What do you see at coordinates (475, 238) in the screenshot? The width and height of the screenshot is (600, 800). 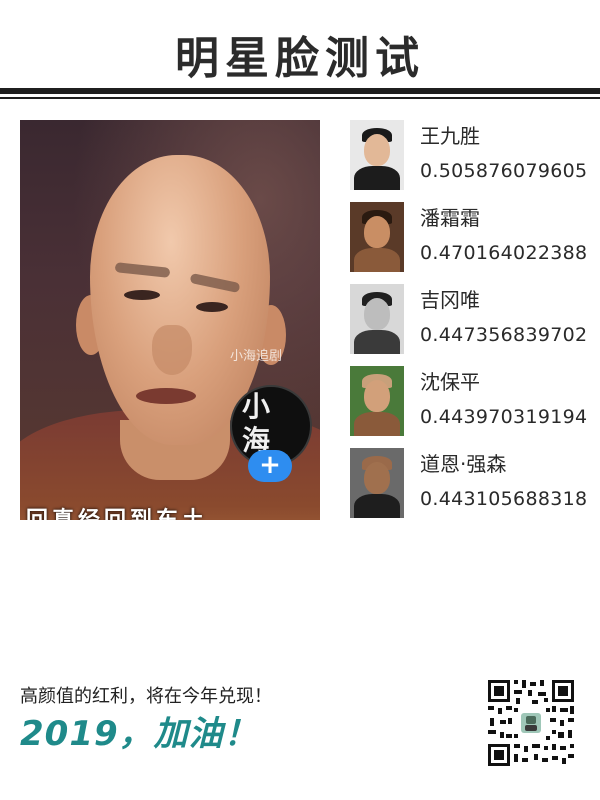 I see `result-item: 潘霜霜 0.470164022388` at bounding box center [475, 238].